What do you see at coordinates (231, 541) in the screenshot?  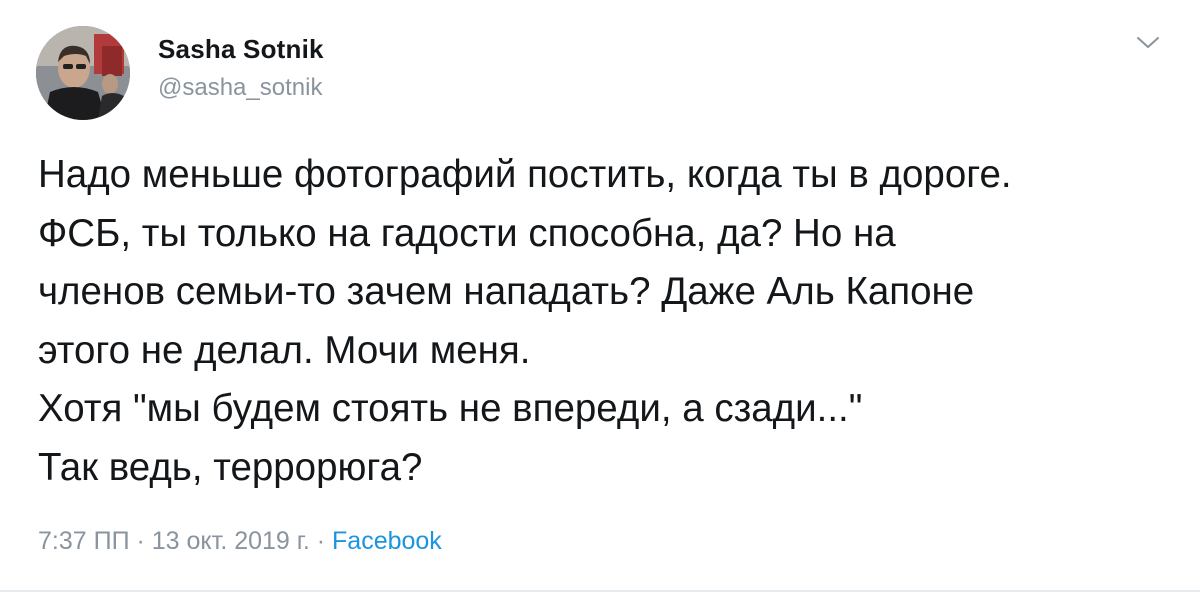 I see `tweet-date: 13 окт. 2019 г.` at bounding box center [231, 541].